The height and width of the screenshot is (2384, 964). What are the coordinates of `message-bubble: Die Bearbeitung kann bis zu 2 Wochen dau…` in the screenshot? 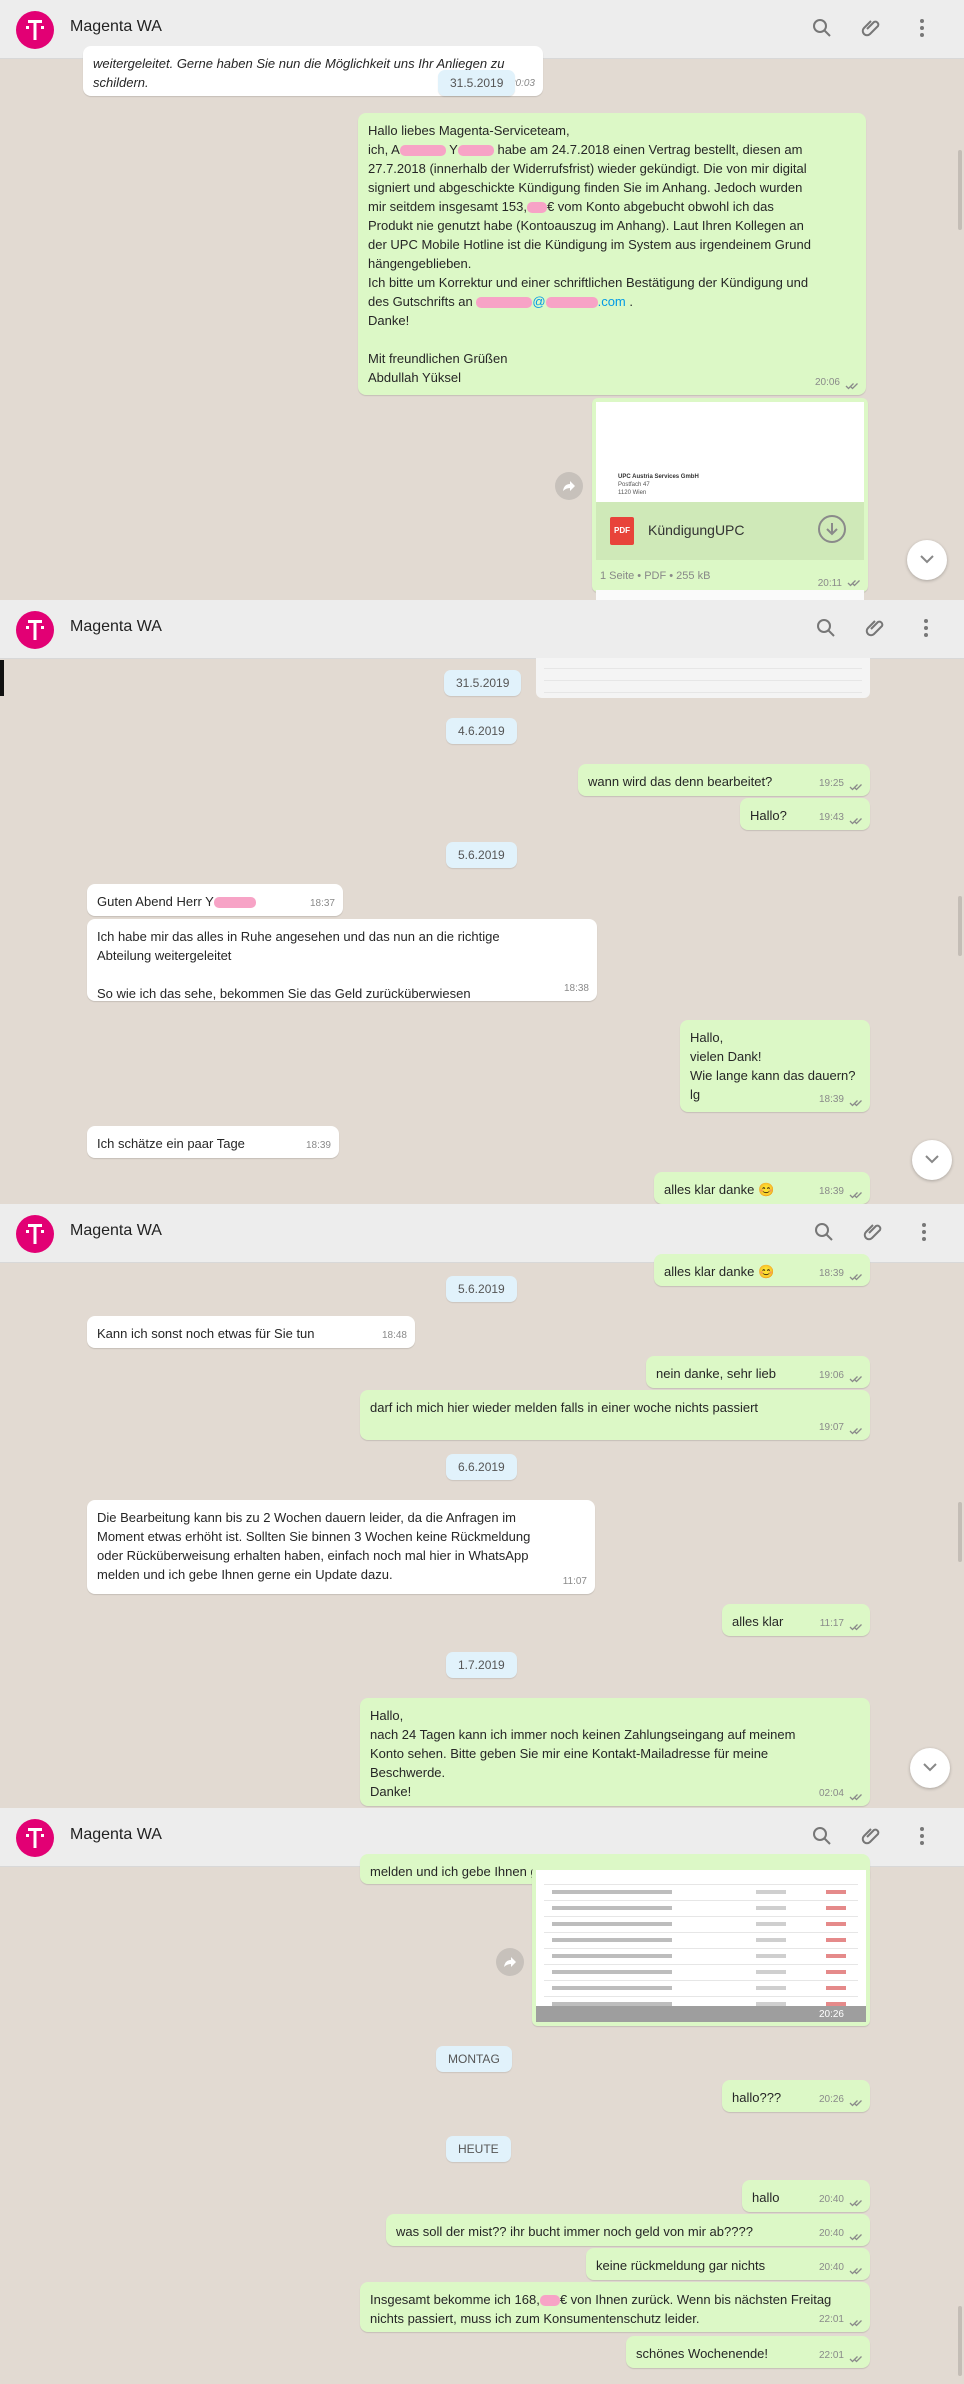 It's located at (341, 1547).